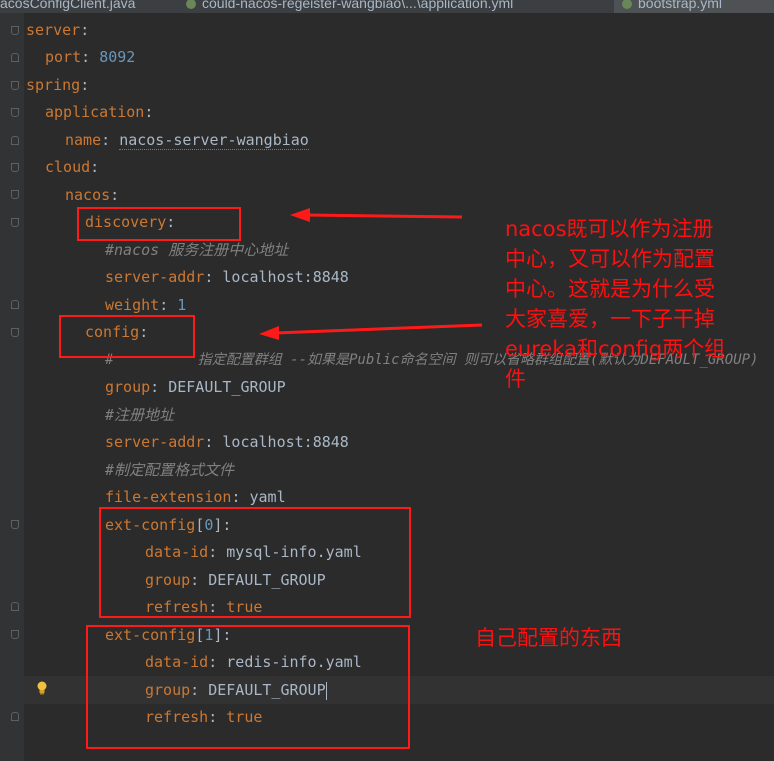  Describe the element at coordinates (515, 379) in the screenshot. I see `note-line: 件` at that location.